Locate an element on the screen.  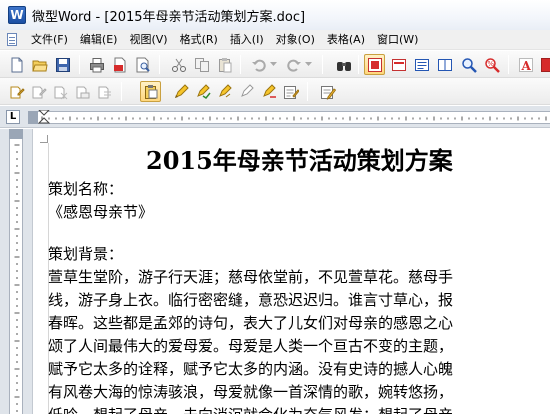
web-view-icon is located at coordinates (398, 64).